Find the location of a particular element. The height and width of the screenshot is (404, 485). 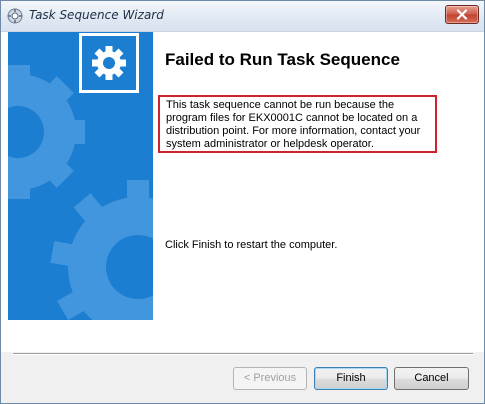

window-title: Task Sequence Wizard is located at coordinates (96, 15).